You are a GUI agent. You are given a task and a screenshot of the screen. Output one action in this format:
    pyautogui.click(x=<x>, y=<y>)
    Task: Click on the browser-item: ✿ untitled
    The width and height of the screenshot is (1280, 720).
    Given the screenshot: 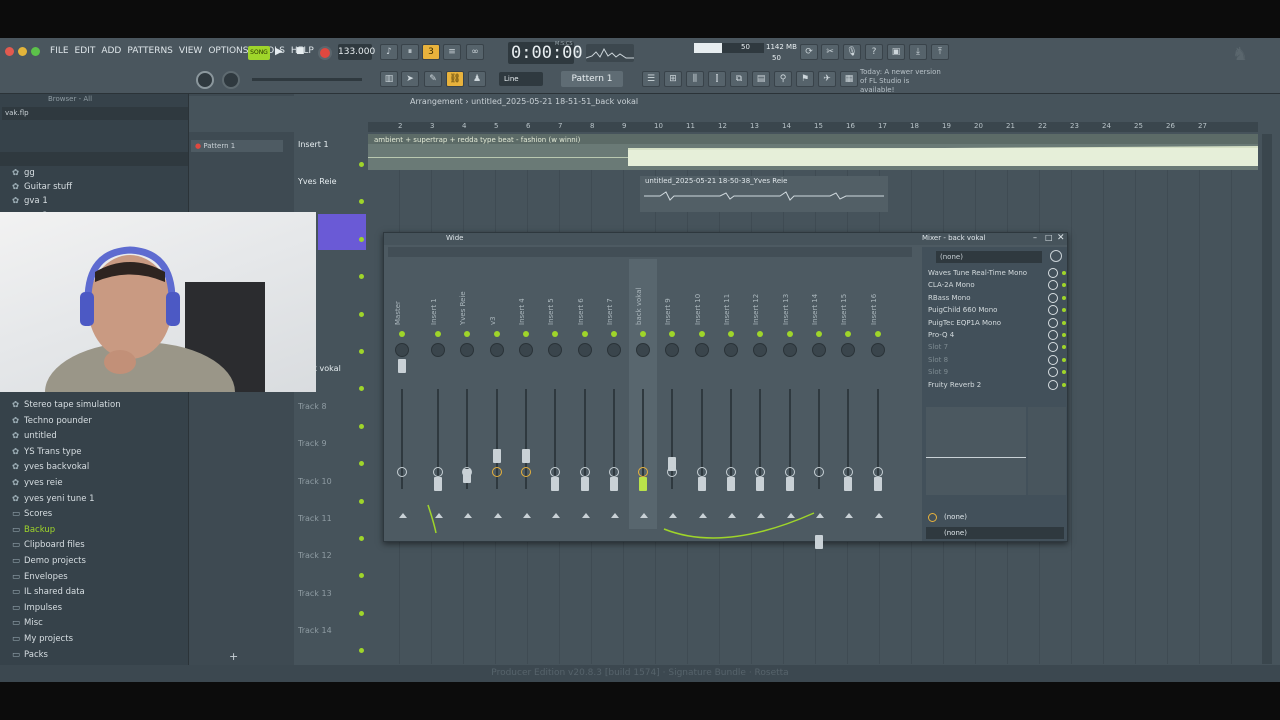 What is the action you would take?
    pyautogui.click(x=34, y=436)
    